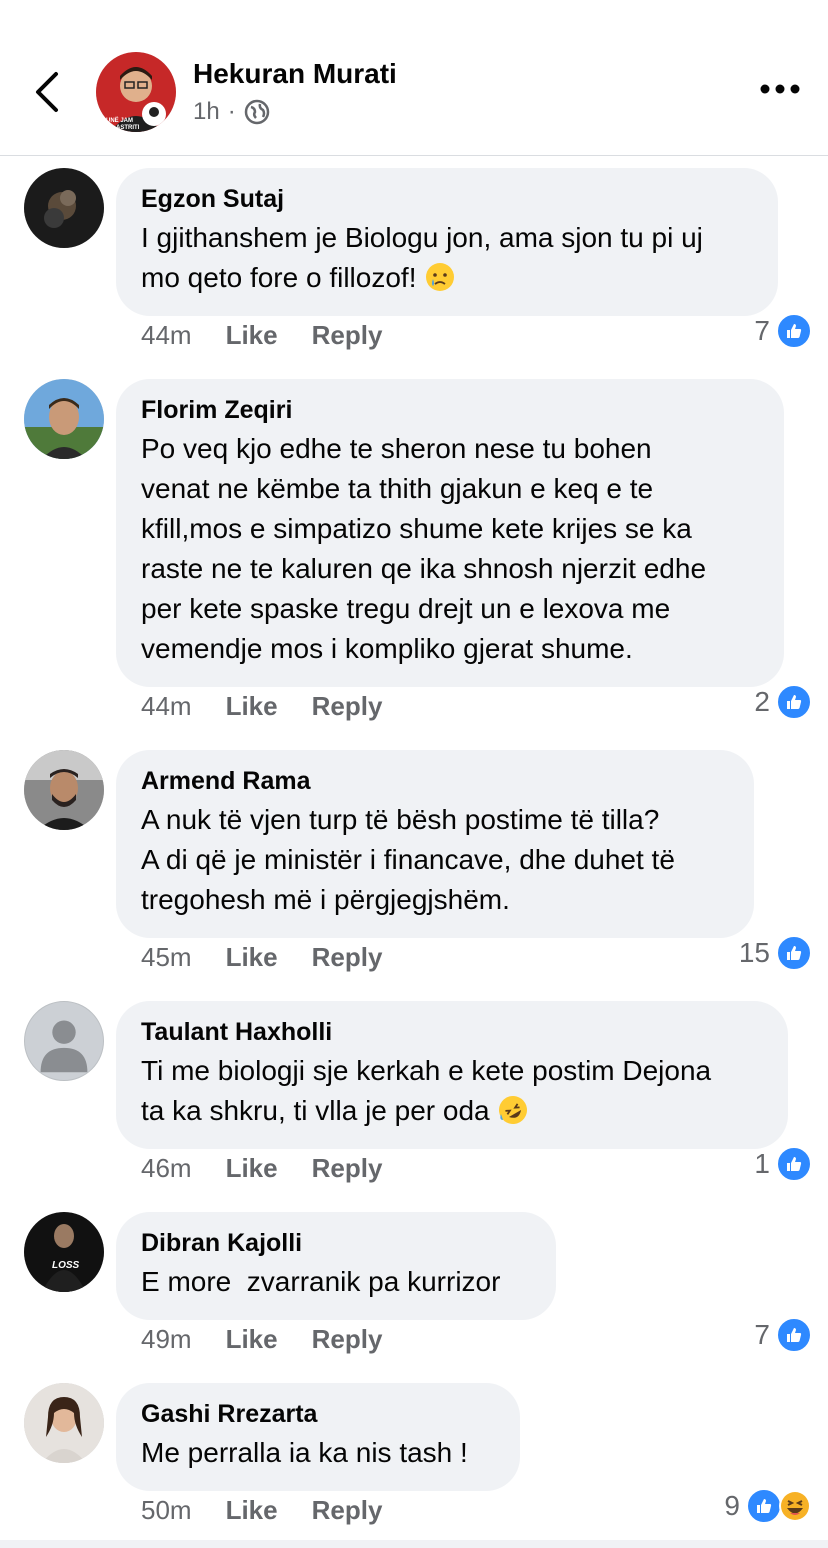 Image resolution: width=828 pixels, height=1548 pixels. Describe the element at coordinates (447, 199) in the screenshot. I see `comment-author: Egzon Sutaj` at that location.